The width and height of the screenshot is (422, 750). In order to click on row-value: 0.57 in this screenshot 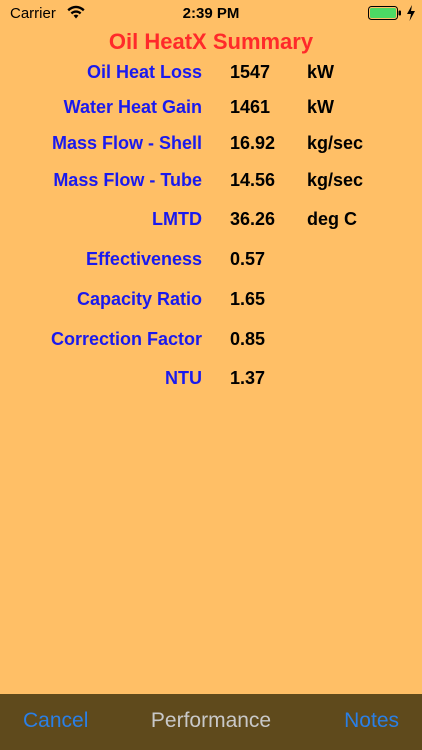, I will do `click(248, 259)`.